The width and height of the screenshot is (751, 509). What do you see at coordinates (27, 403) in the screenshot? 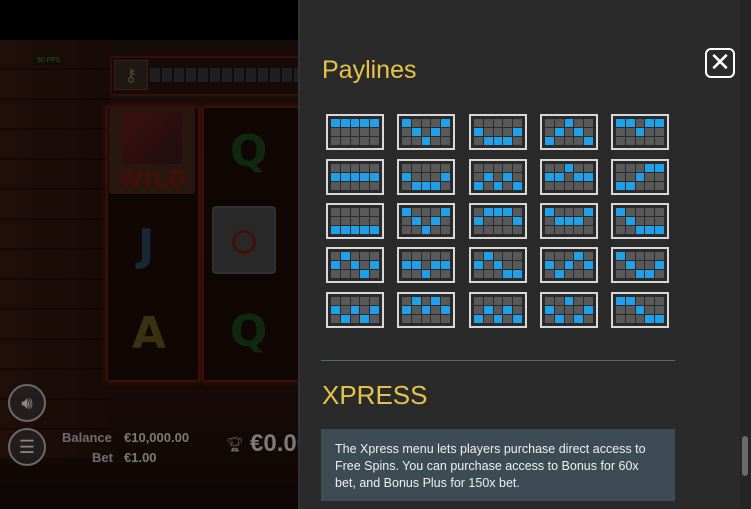
I see `sound-icon: 🔊︎` at bounding box center [27, 403].